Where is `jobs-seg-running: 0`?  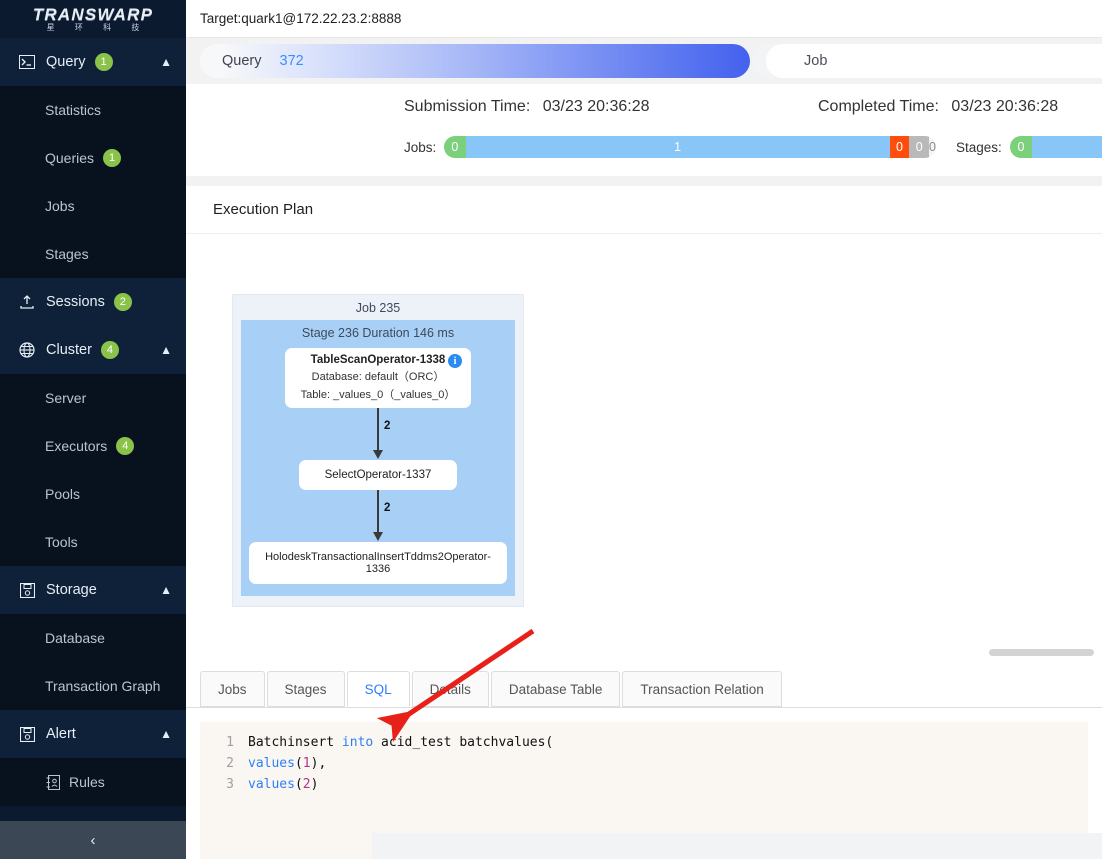
jobs-seg-running: 0 is located at coordinates (455, 147).